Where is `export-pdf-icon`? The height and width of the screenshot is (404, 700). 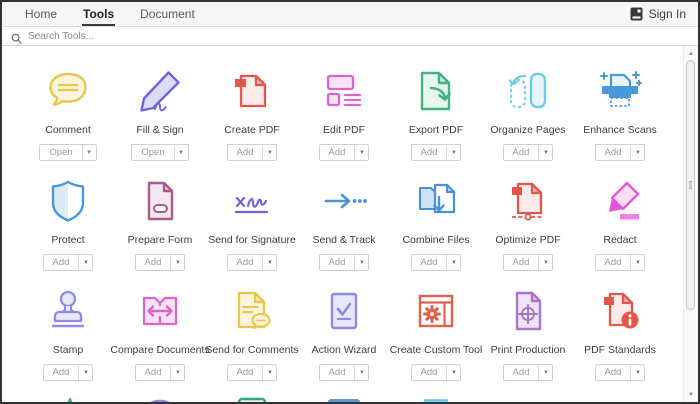 export-pdf-icon is located at coordinates (436, 91).